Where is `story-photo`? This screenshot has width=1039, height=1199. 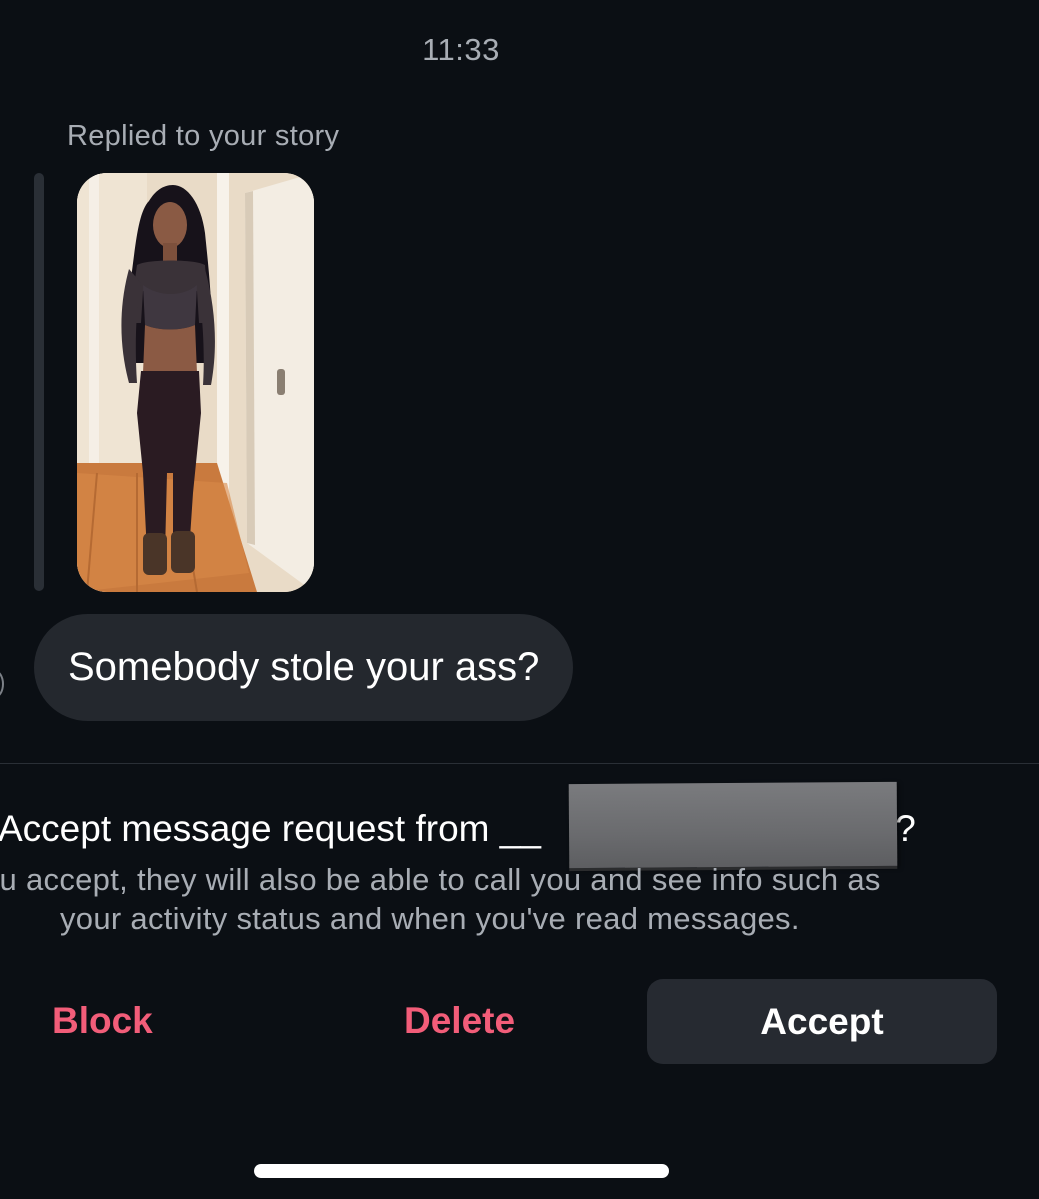
story-photo is located at coordinates (195, 382).